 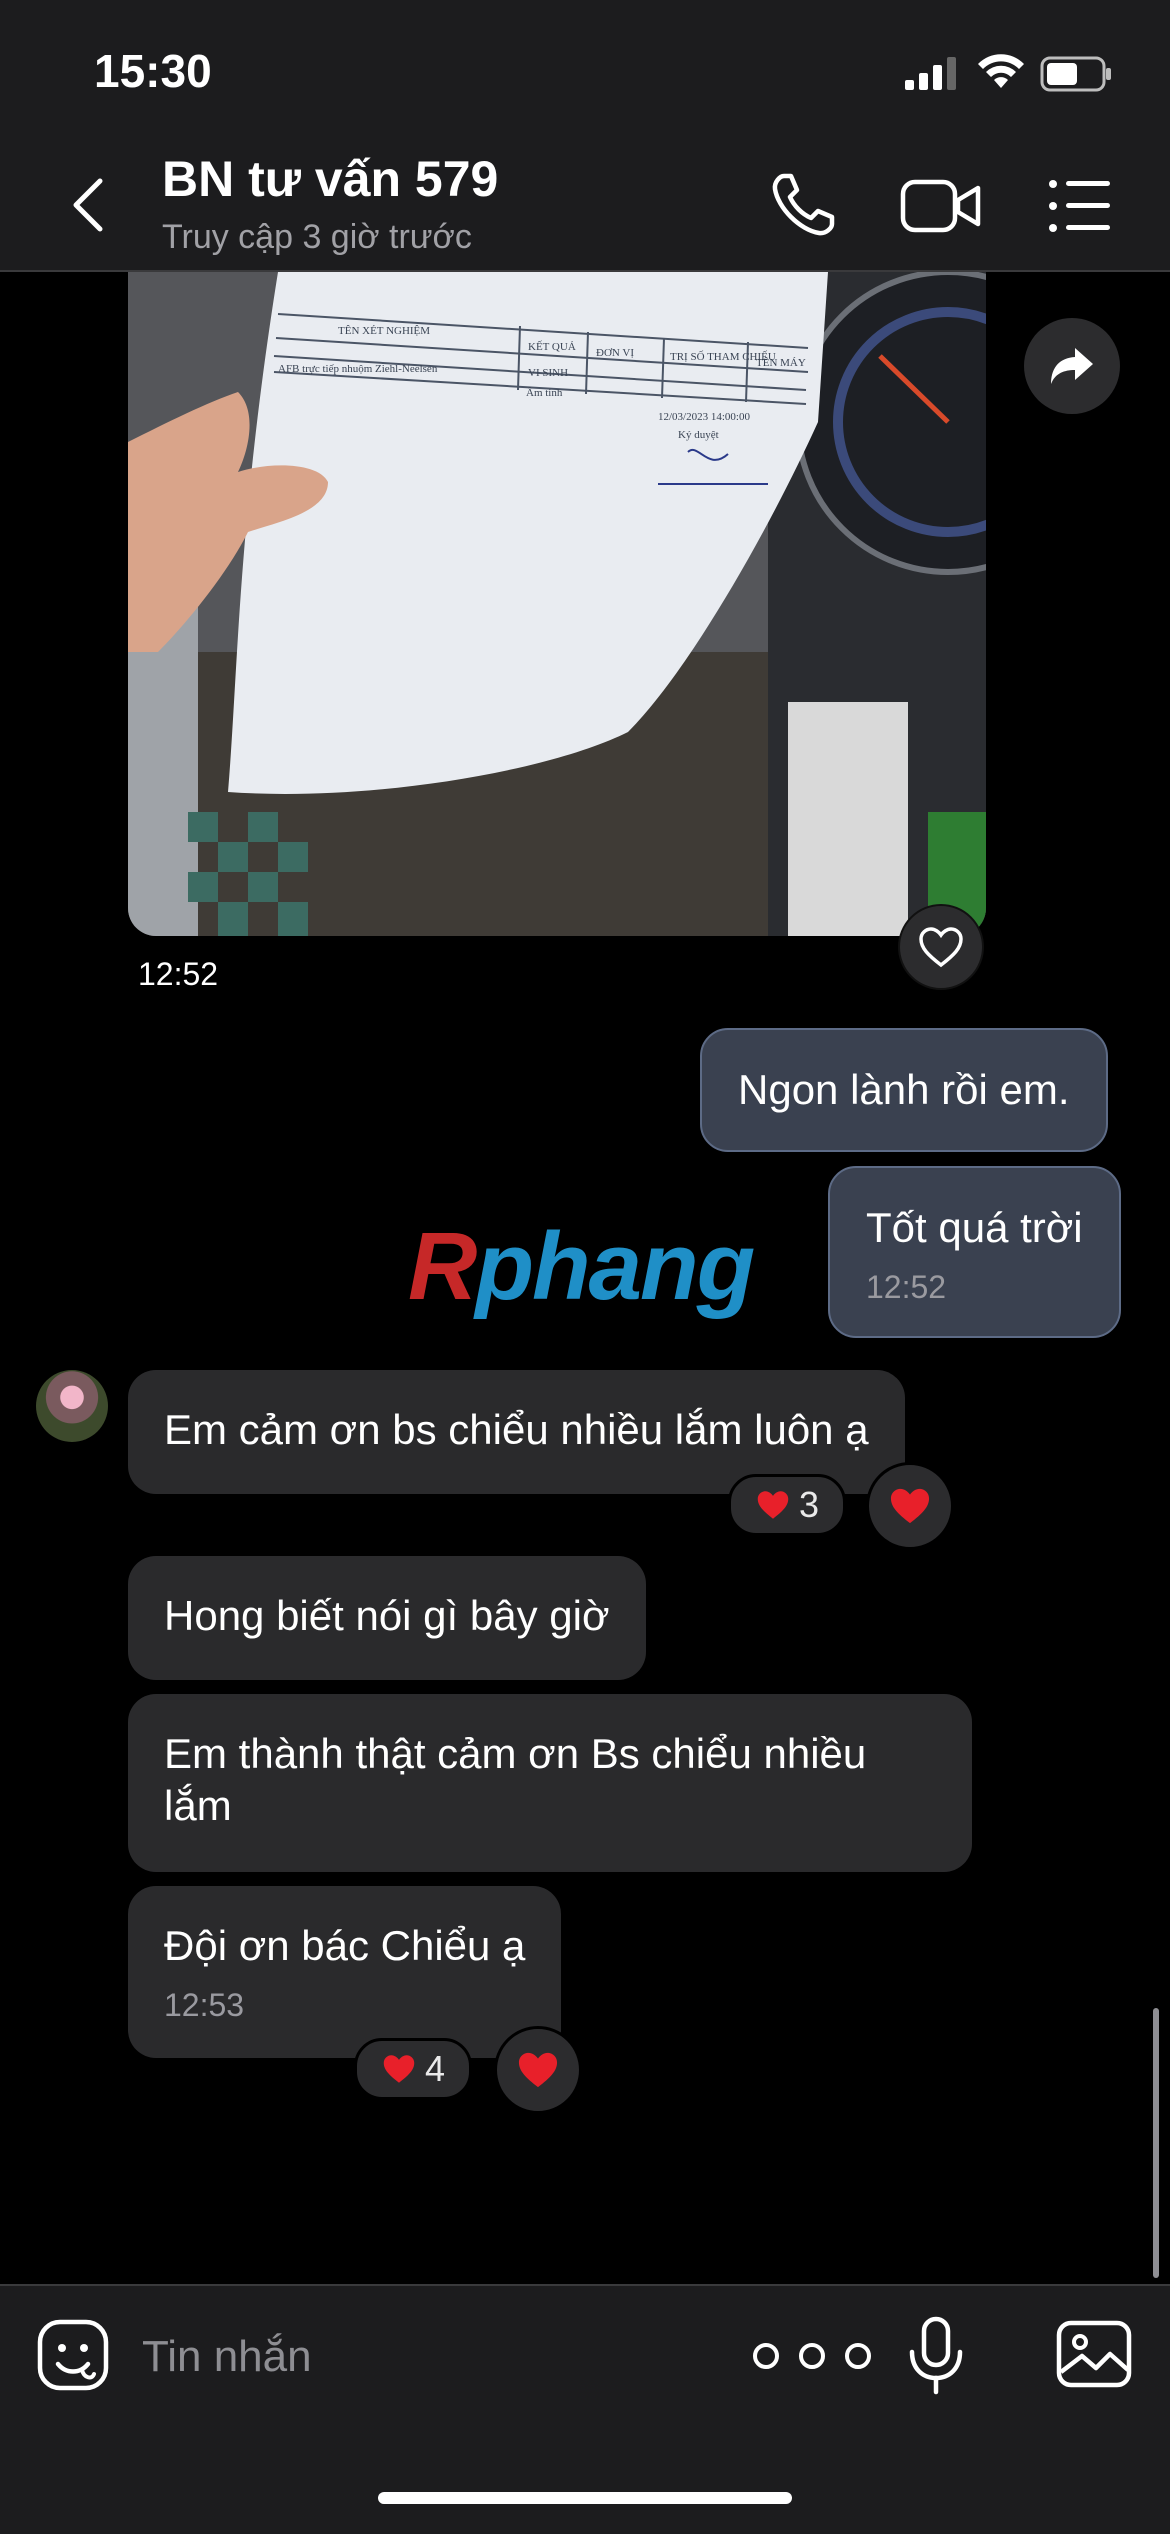 What do you see at coordinates (803, 205) in the screenshot?
I see `phone-icon` at bounding box center [803, 205].